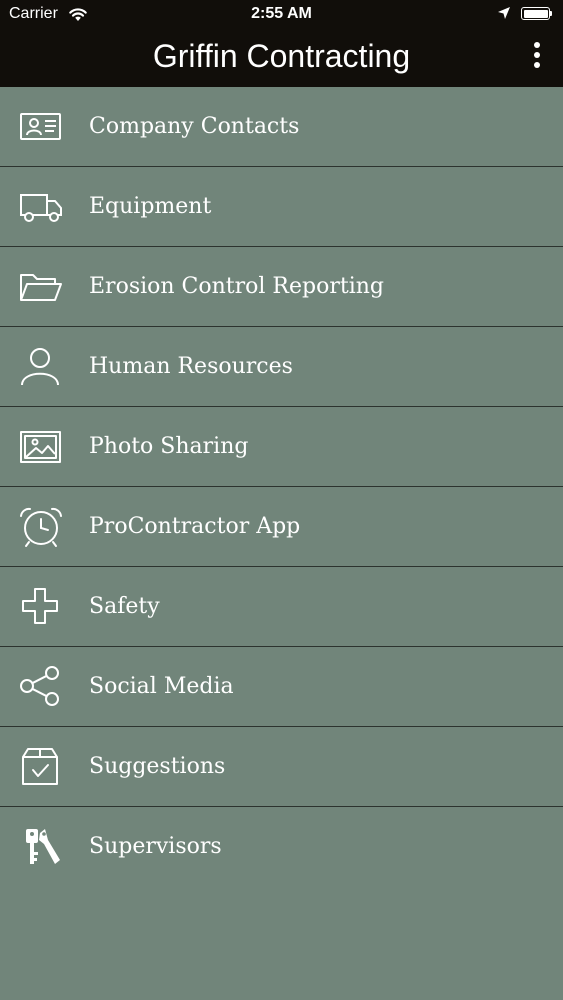 The height and width of the screenshot is (1000, 563). What do you see at coordinates (41, 447) in the screenshot?
I see `image-icon` at bounding box center [41, 447].